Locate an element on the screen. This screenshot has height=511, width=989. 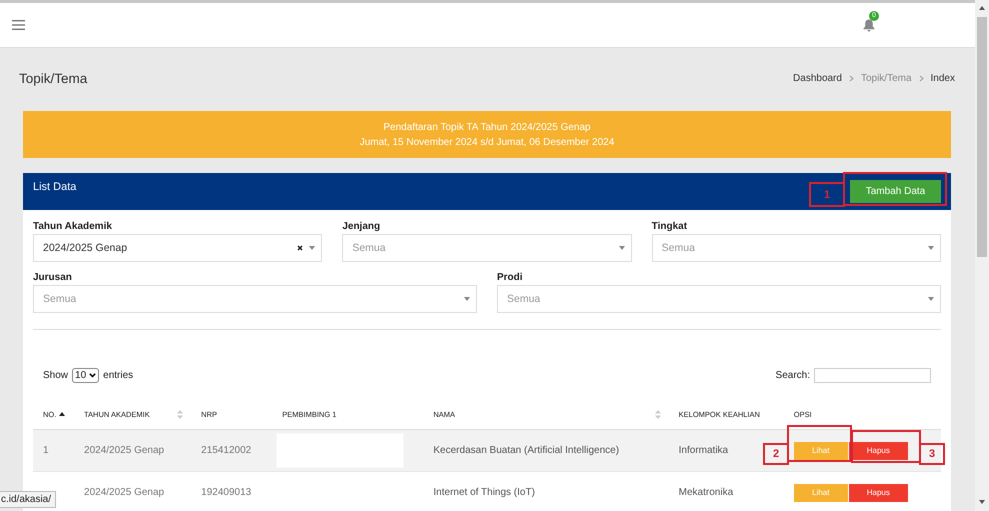
page-title: Topik/Tema is located at coordinates (53, 78).